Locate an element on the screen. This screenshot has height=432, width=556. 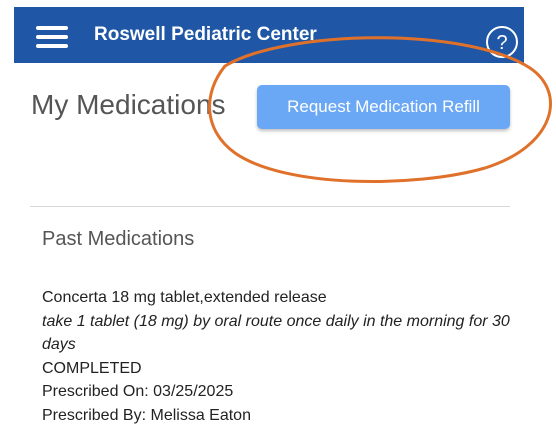
past-medications-heading: Past Medications is located at coordinates (118, 239).